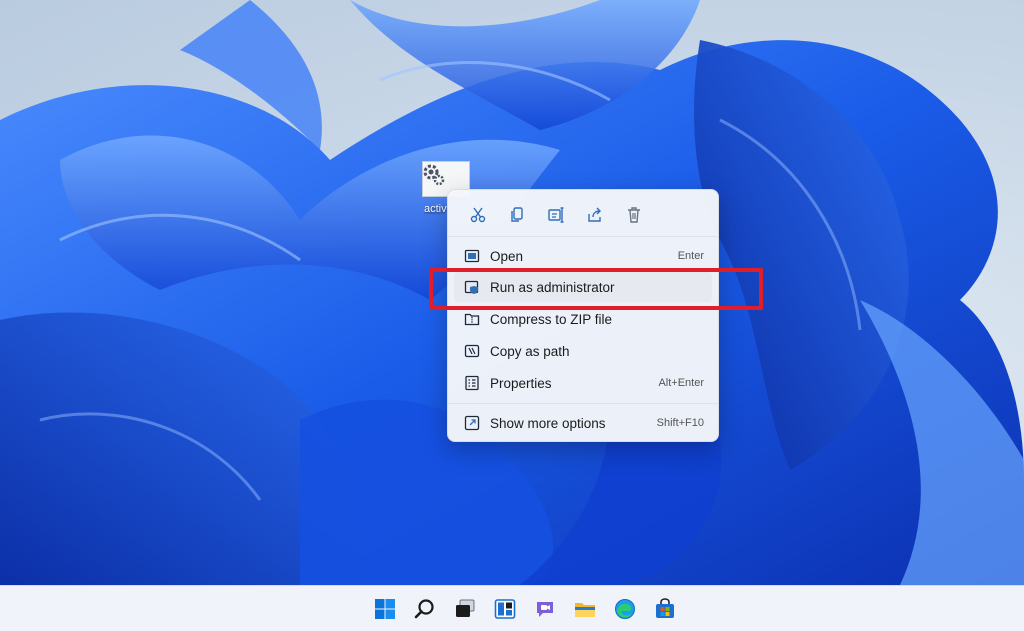 This screenshot has height=631, width=1024. I want to click on properties-icon, so click(472, 383).